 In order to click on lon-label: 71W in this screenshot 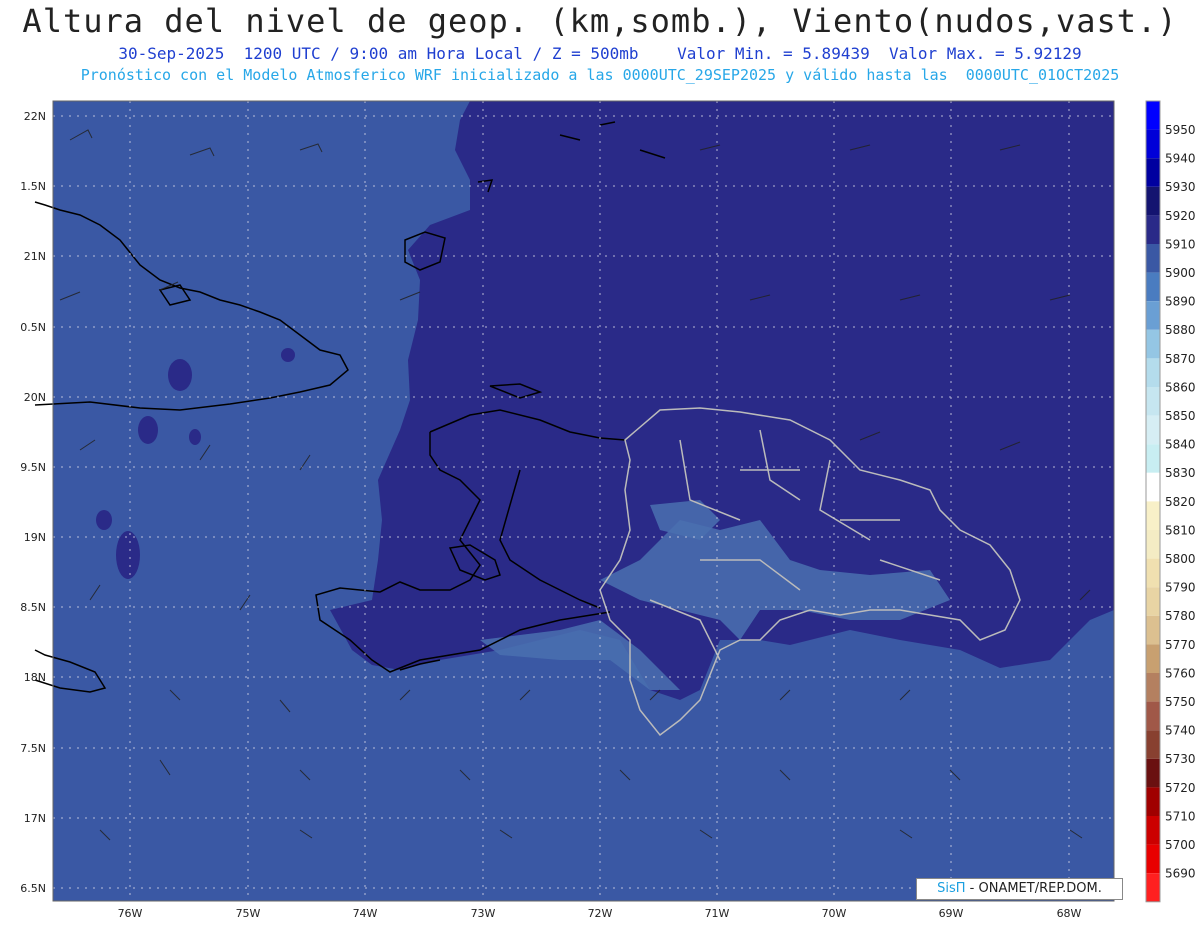, I will do `click(717, 913)`.